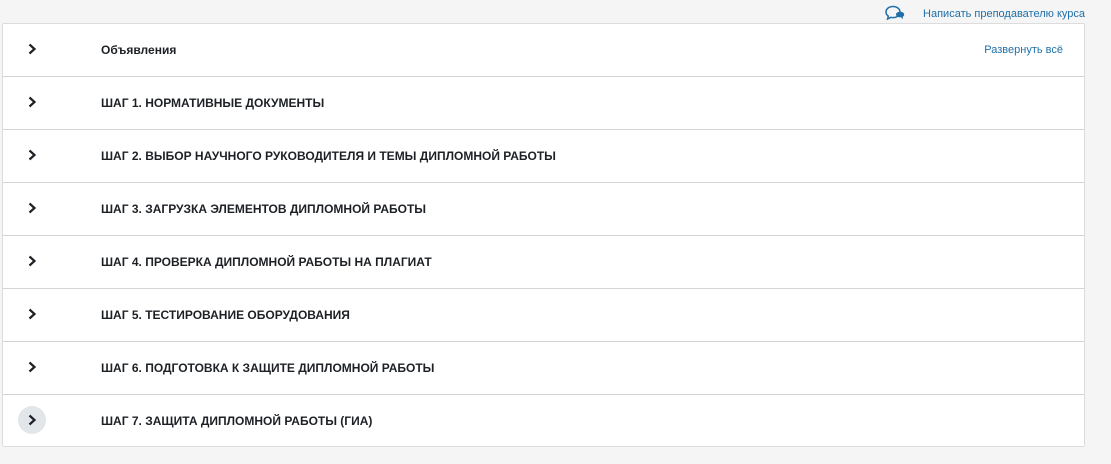 The image size is (1111, 464). Describe the element at coordinates (1023, 50) in the screenshot. I see `expand-all-link: Развернуть всё` at that location.